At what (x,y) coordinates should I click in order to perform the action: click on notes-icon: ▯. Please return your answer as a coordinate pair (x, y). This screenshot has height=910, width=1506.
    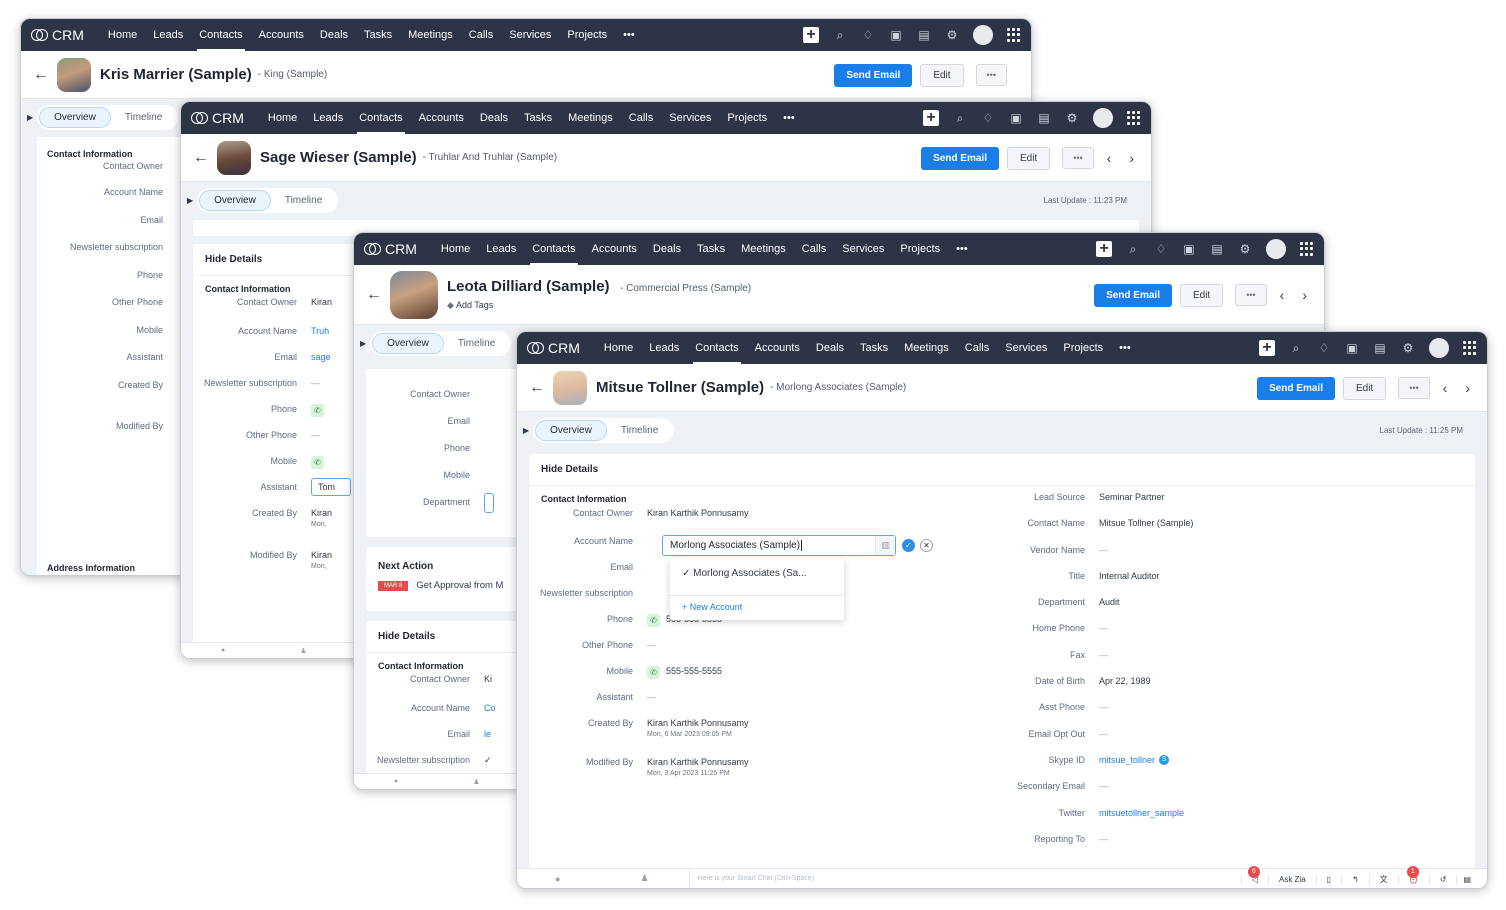
    Looking at the image, I should click on (1328, 879).